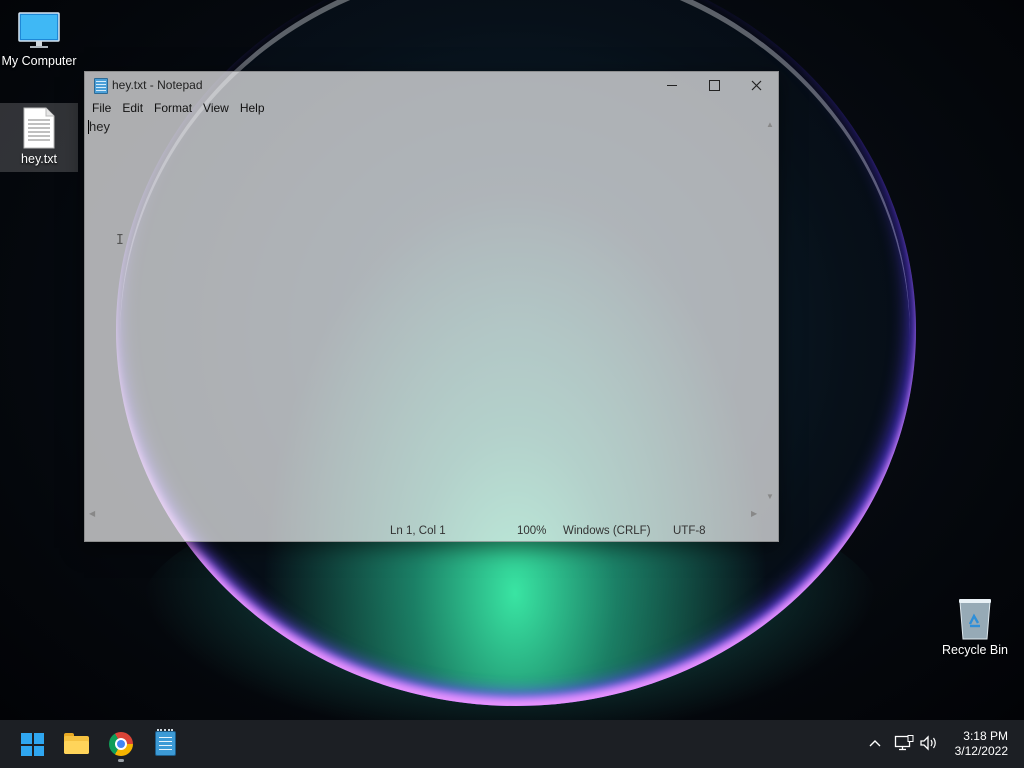 The width and height of the screenshot is (1024, 768). Describe the element at coordinates (875, 743) in the screenshot. I see `chevron-up-icon` at that location.